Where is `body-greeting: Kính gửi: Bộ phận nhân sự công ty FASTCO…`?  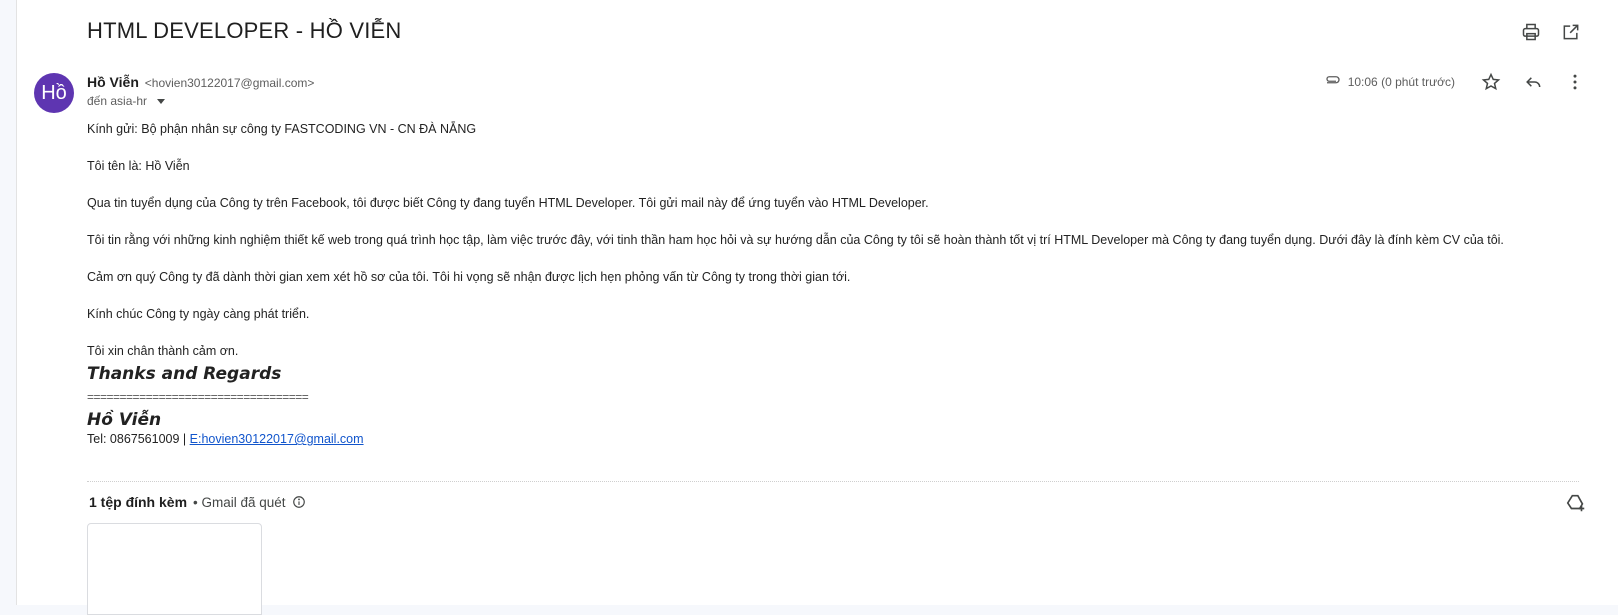
body-greeting: Kính gửi: Bộ phận nhân sự công ty FASTCO… is located at coordinates (282, 129).